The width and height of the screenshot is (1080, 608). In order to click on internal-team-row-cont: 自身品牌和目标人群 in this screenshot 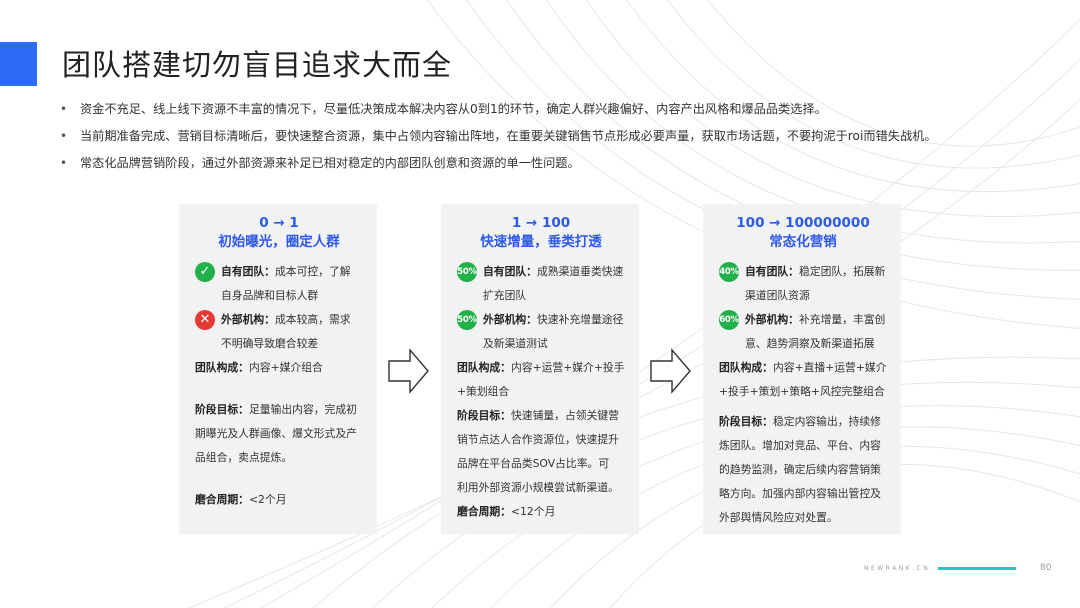, I will do `click(279, 296)`.